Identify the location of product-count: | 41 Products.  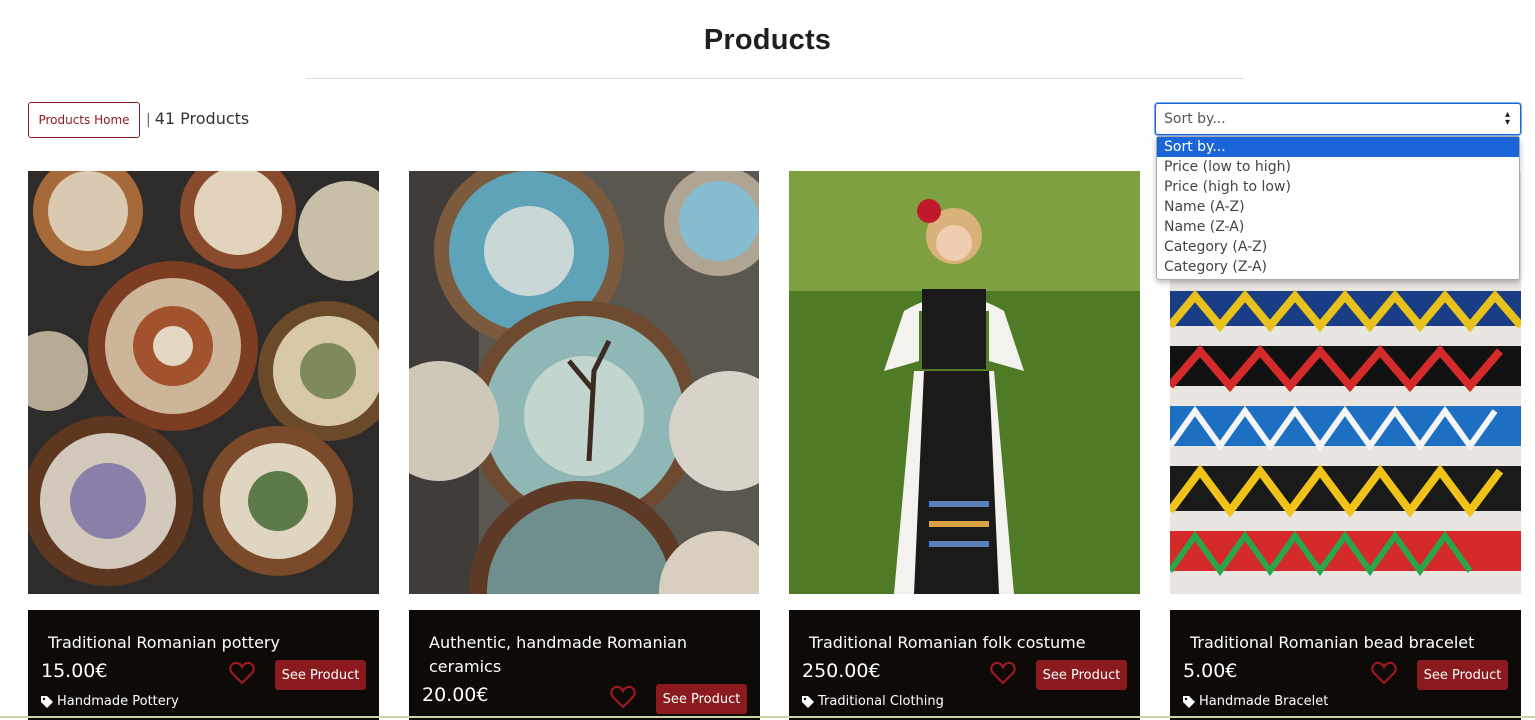
(197, 118).